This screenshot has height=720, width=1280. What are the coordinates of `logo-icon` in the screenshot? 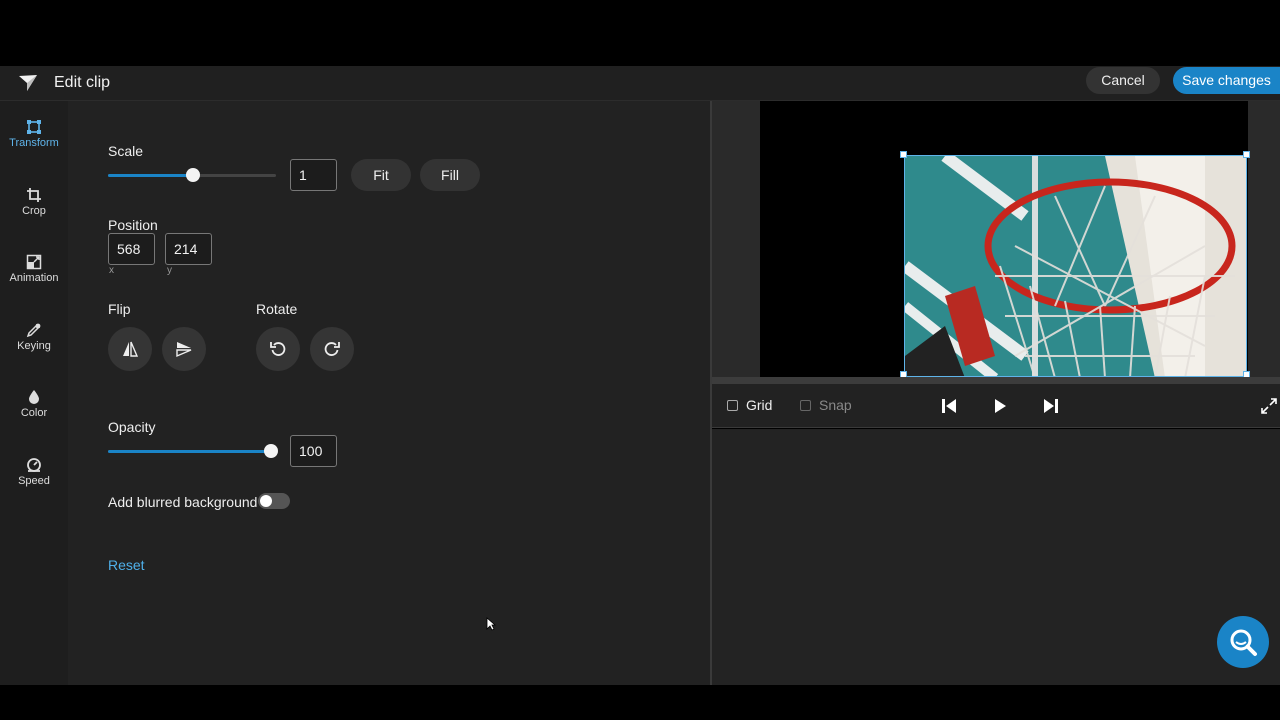 It's located at (28, 83).